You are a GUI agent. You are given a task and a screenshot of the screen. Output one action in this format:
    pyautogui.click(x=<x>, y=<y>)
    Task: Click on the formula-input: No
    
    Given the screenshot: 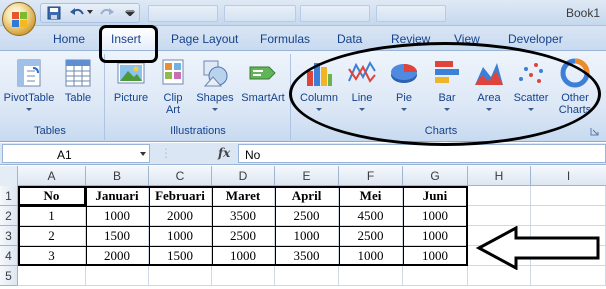 What is the action you would take?
    pyautogui.click(x=422, y=153)
    